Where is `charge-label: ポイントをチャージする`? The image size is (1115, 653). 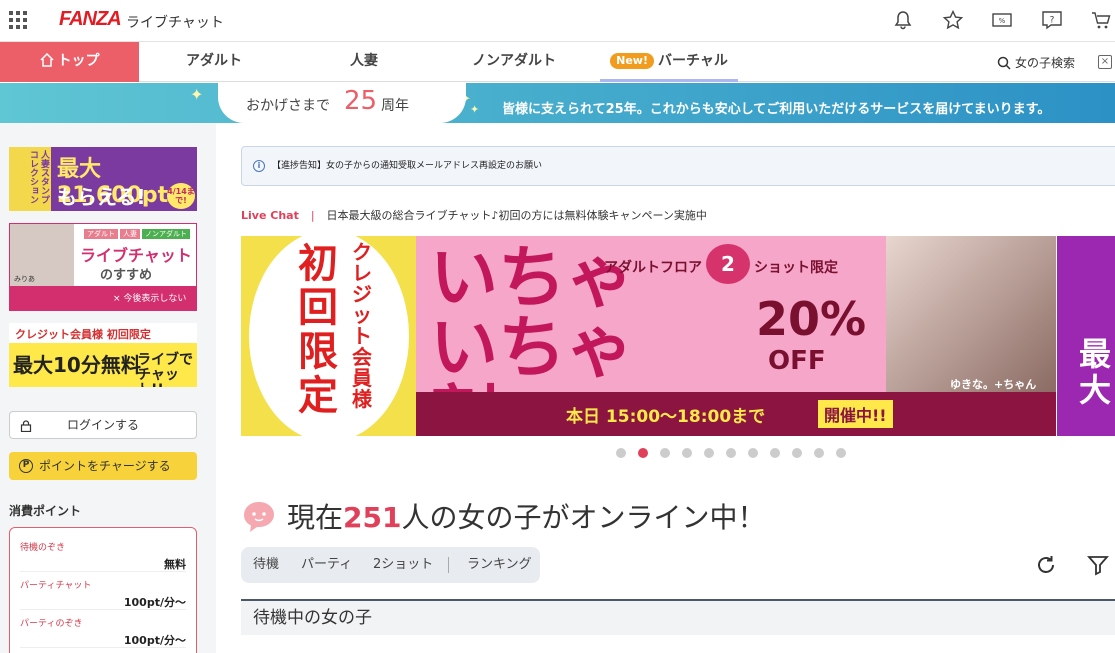
charge-label: ポイントをチャージする is located at coordinates (105, 466).